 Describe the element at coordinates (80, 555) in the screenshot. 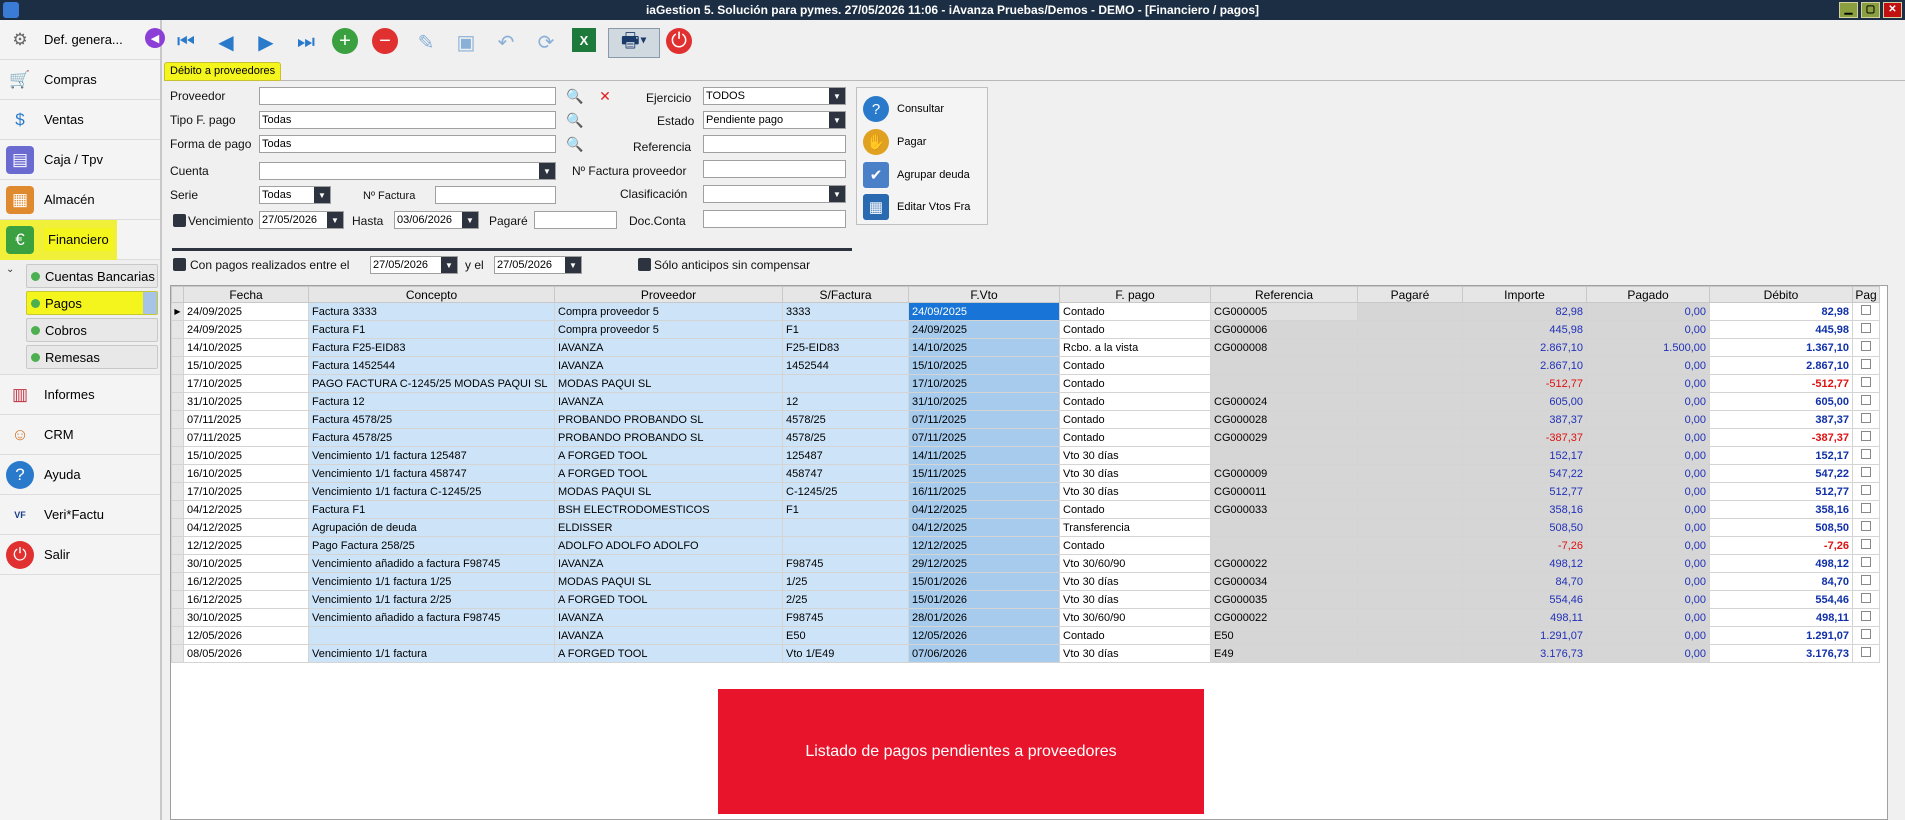

I see `sidebar-item-salir: ⏻ Salir` at that location.